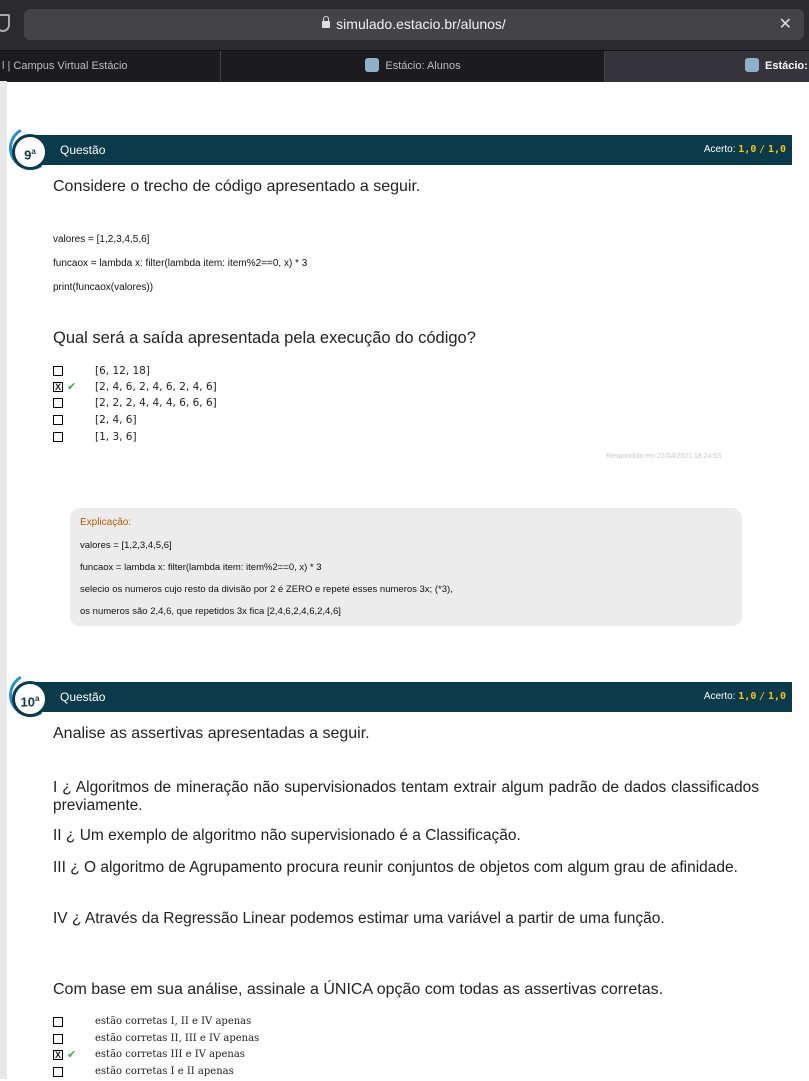  Describe the element at coordinates (707, 66) in the screenshot. I see `tab-estacio-active: Estácio:` at that location.